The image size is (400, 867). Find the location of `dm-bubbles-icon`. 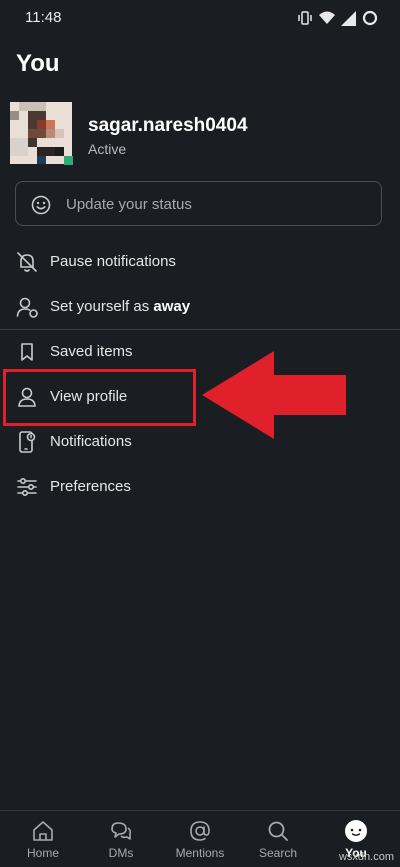

dm-bubbles-icon is located at coordinates (121, 831).